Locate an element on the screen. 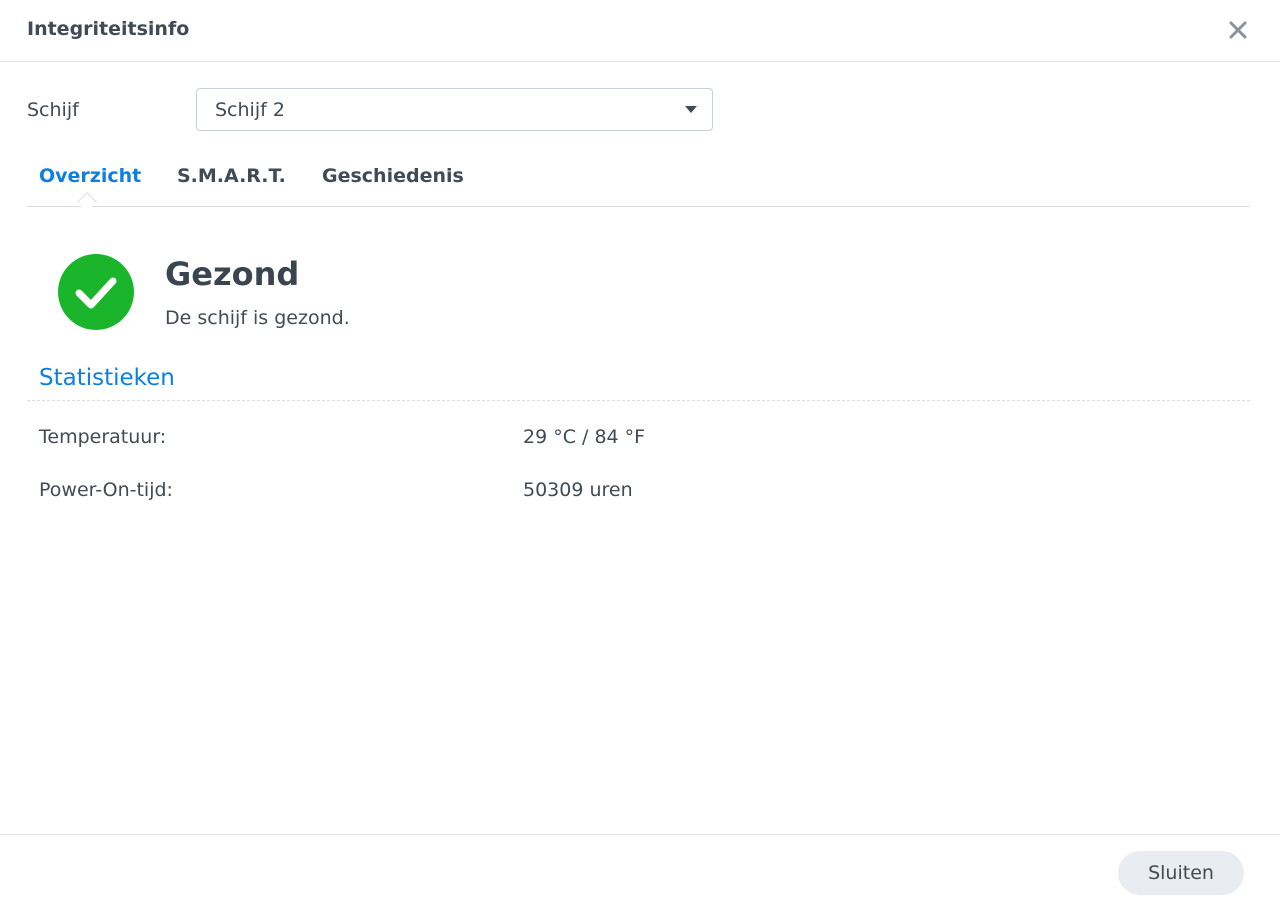 Image resolution: width=1280 pixels, height=910 pixels. tab-geschiedenis: Geschiedenis is located at coordinates (393, 176).